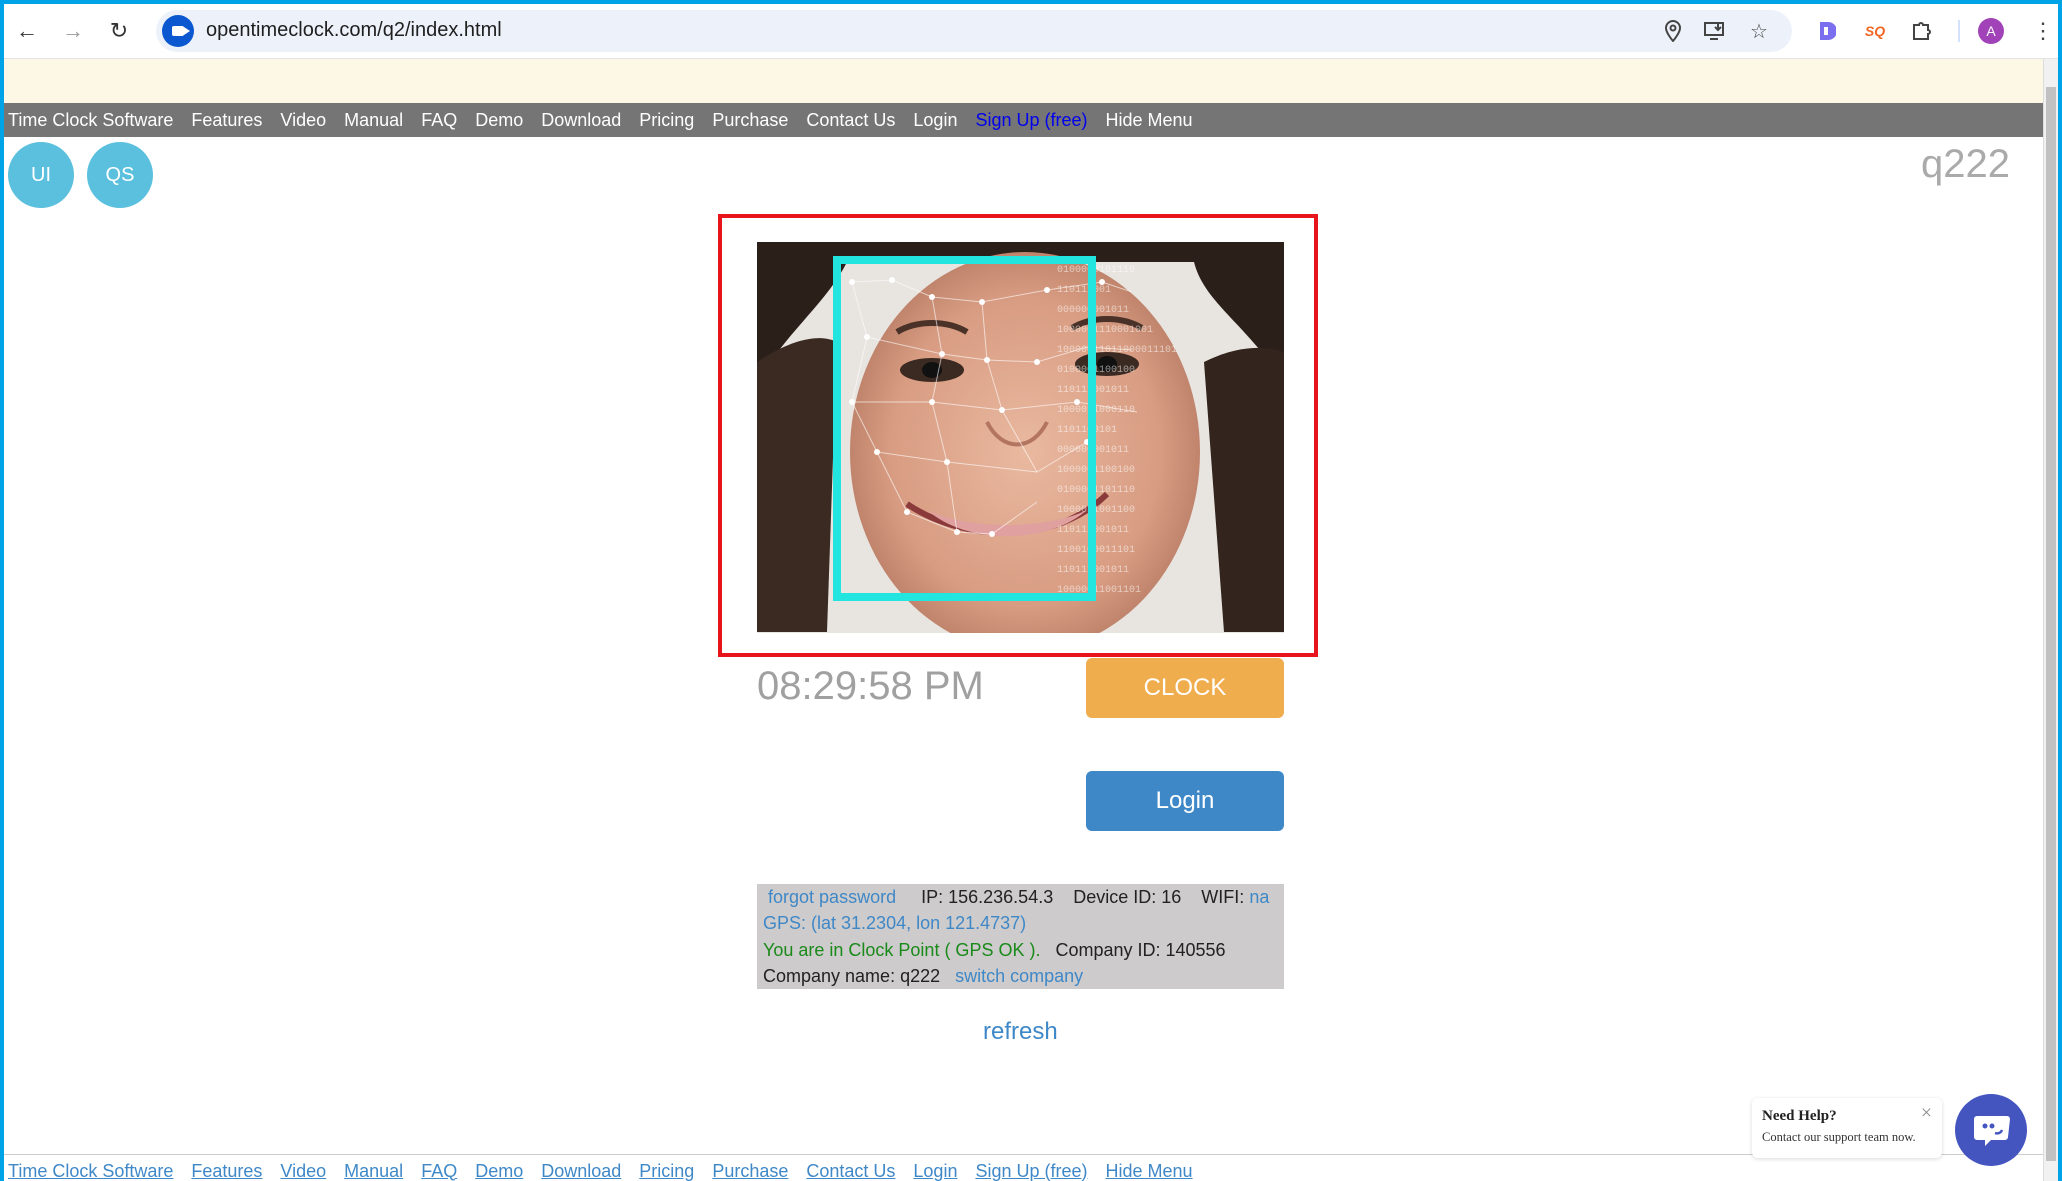 This screenshot has height=1181, width=2062. I want to click on nav-login: Login, so click(935, 120).